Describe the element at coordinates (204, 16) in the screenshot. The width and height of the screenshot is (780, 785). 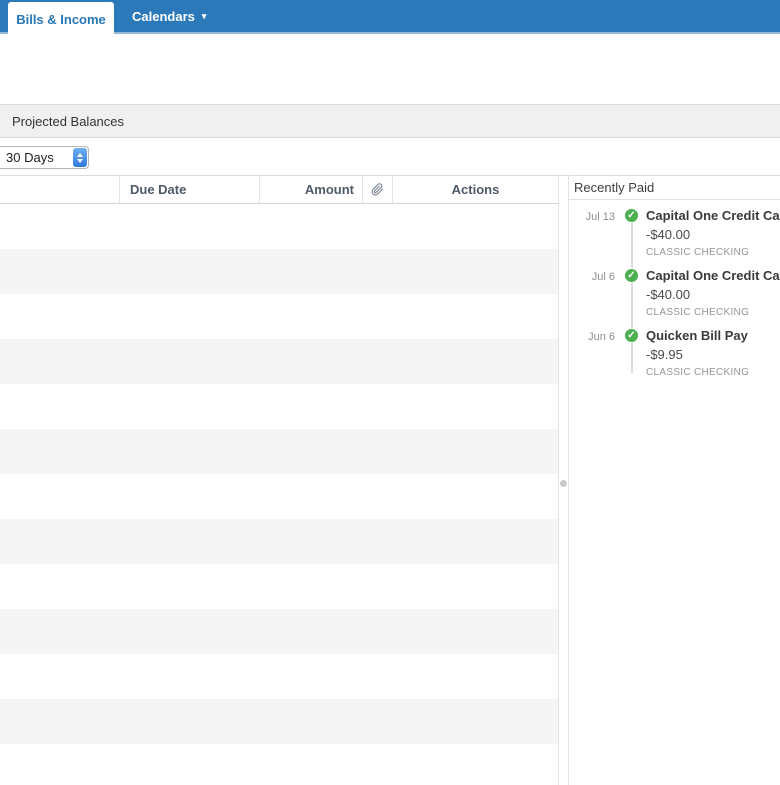
I see `chevron-down-icon: ▾` at that location.